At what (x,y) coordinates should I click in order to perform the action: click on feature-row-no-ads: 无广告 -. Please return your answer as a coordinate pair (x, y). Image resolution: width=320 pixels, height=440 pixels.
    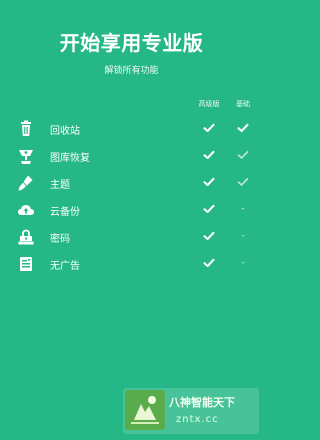
    Looking at the image, I should click on (131, 264).